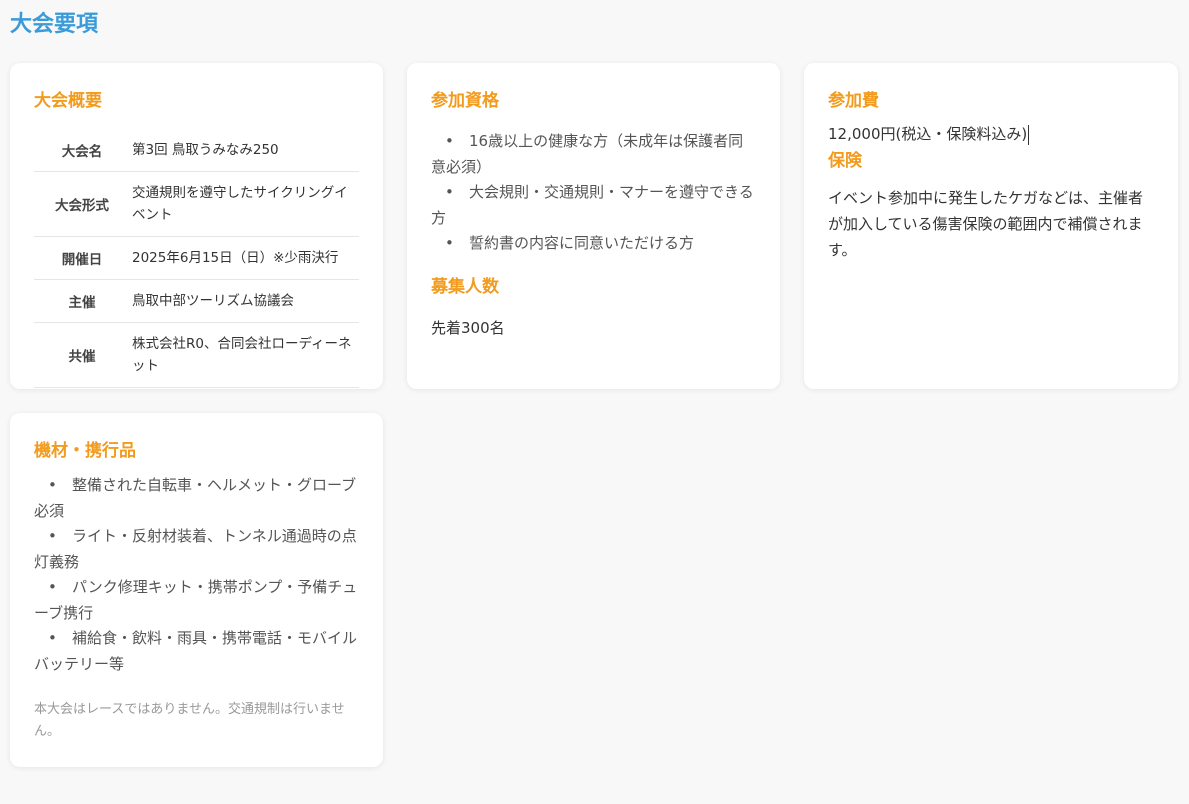  What do you see at coordinates (593, 205) in the screenshot?
I see `list-item: 大会規則・交通規則・マナーを遵守できる方` at bounding box center [593, 205].